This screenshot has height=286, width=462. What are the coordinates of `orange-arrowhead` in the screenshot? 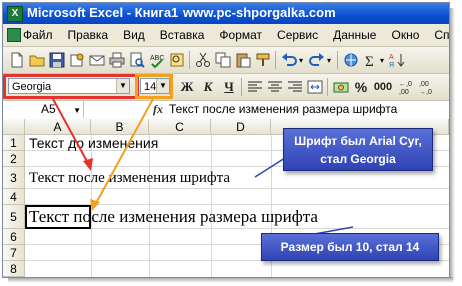 It's located at (95, 205).